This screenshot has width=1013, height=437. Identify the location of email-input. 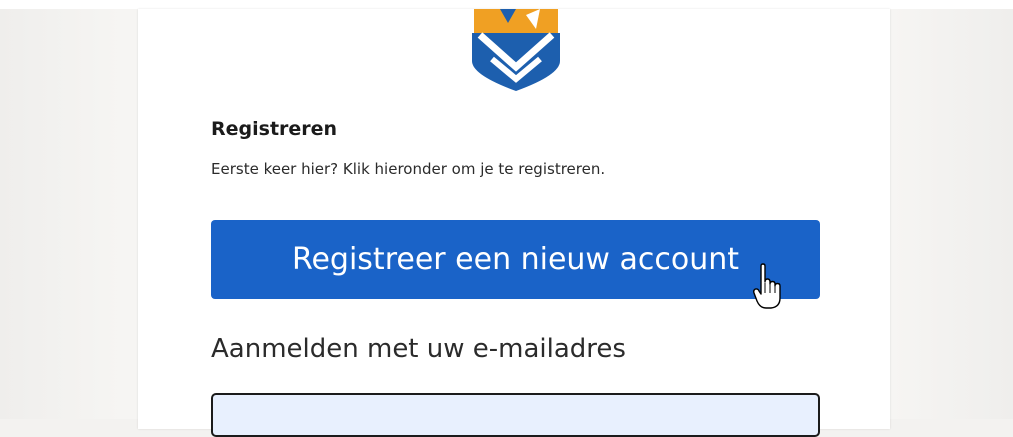
(515, 415).